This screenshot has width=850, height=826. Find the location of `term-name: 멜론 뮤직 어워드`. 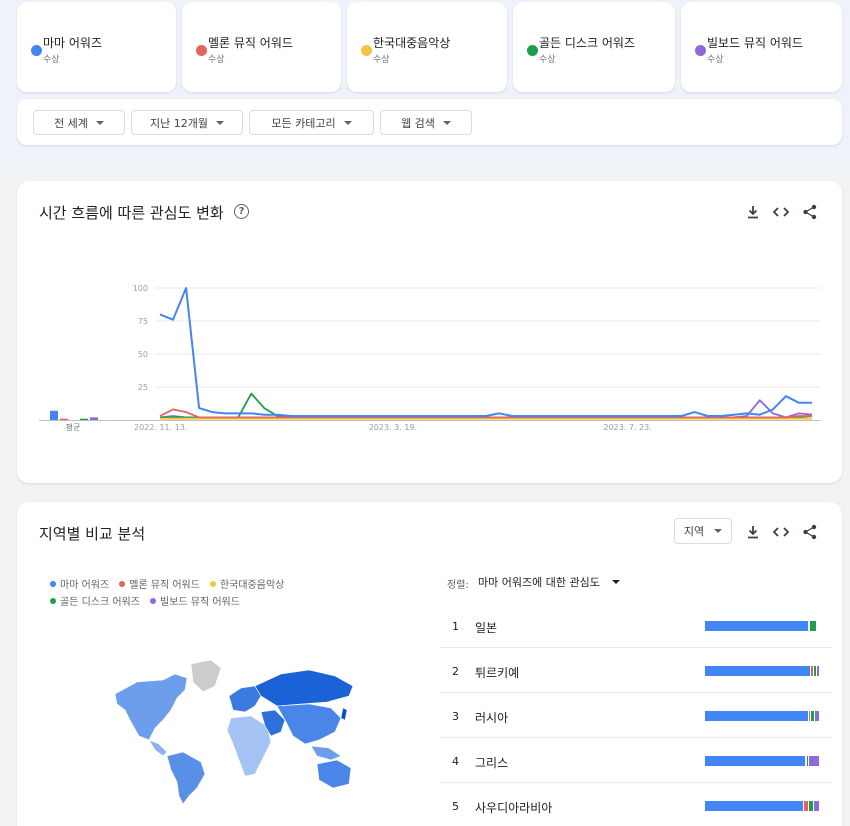

term-name: 멜론 뮤직 어워드 is located at coordinates (250, 43).